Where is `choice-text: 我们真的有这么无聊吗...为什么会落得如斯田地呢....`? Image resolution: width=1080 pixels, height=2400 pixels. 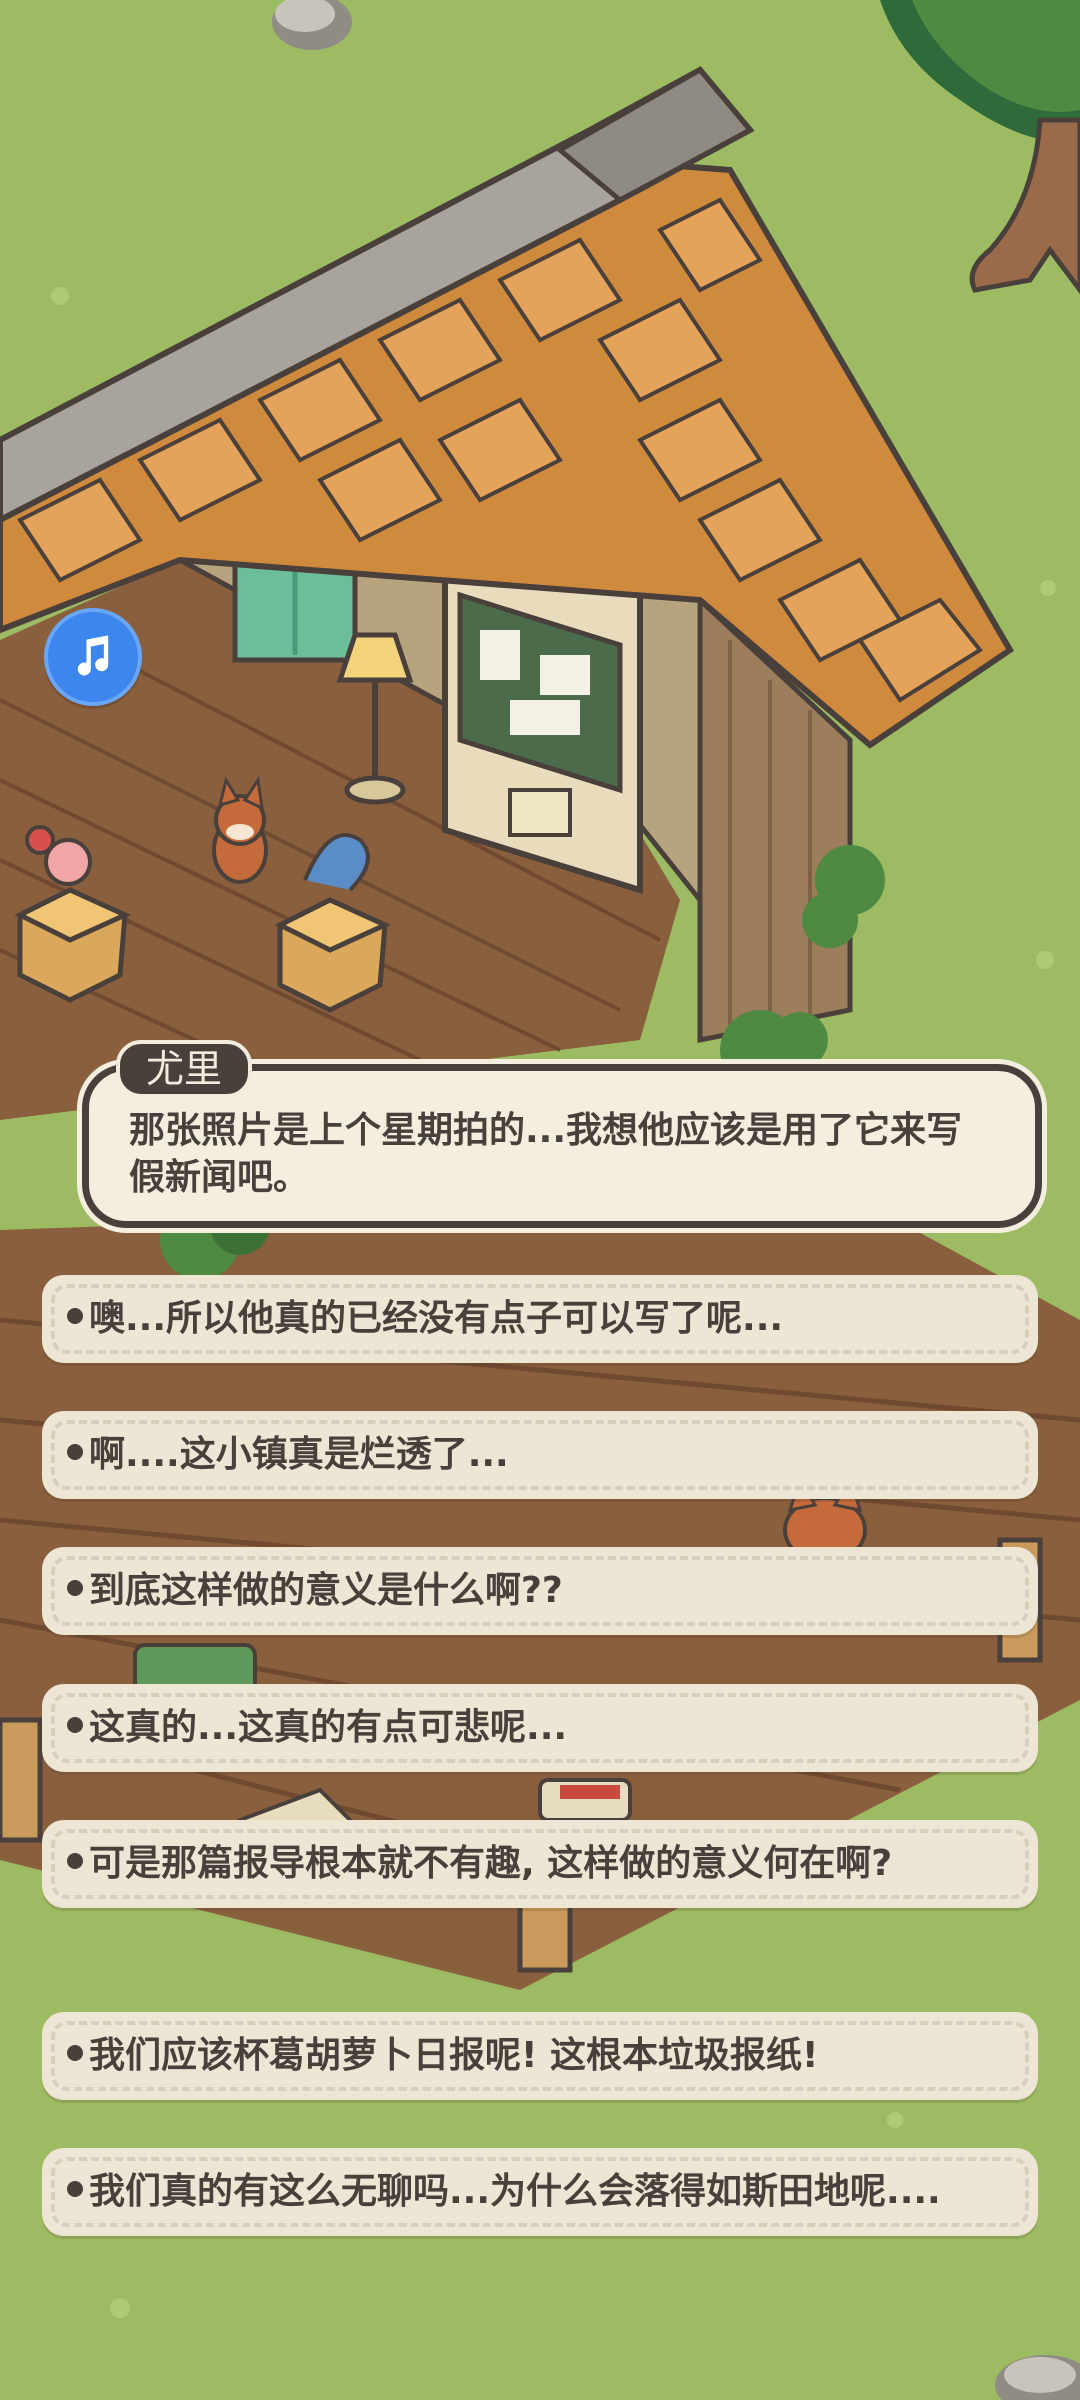
choice-text: 我们真的有这么无聊吗...为什么会落得如斯田地呢.... is located at coordinates (515, 2191).